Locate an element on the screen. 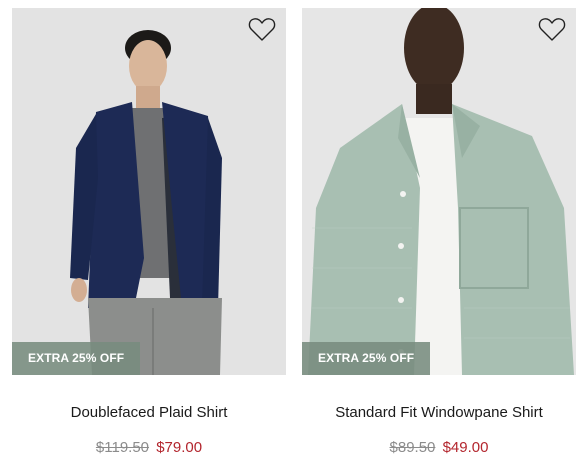 This screenshot has width=581, height=464. product-price: $119.50 $79.00 is located at coordinates (149, 447).